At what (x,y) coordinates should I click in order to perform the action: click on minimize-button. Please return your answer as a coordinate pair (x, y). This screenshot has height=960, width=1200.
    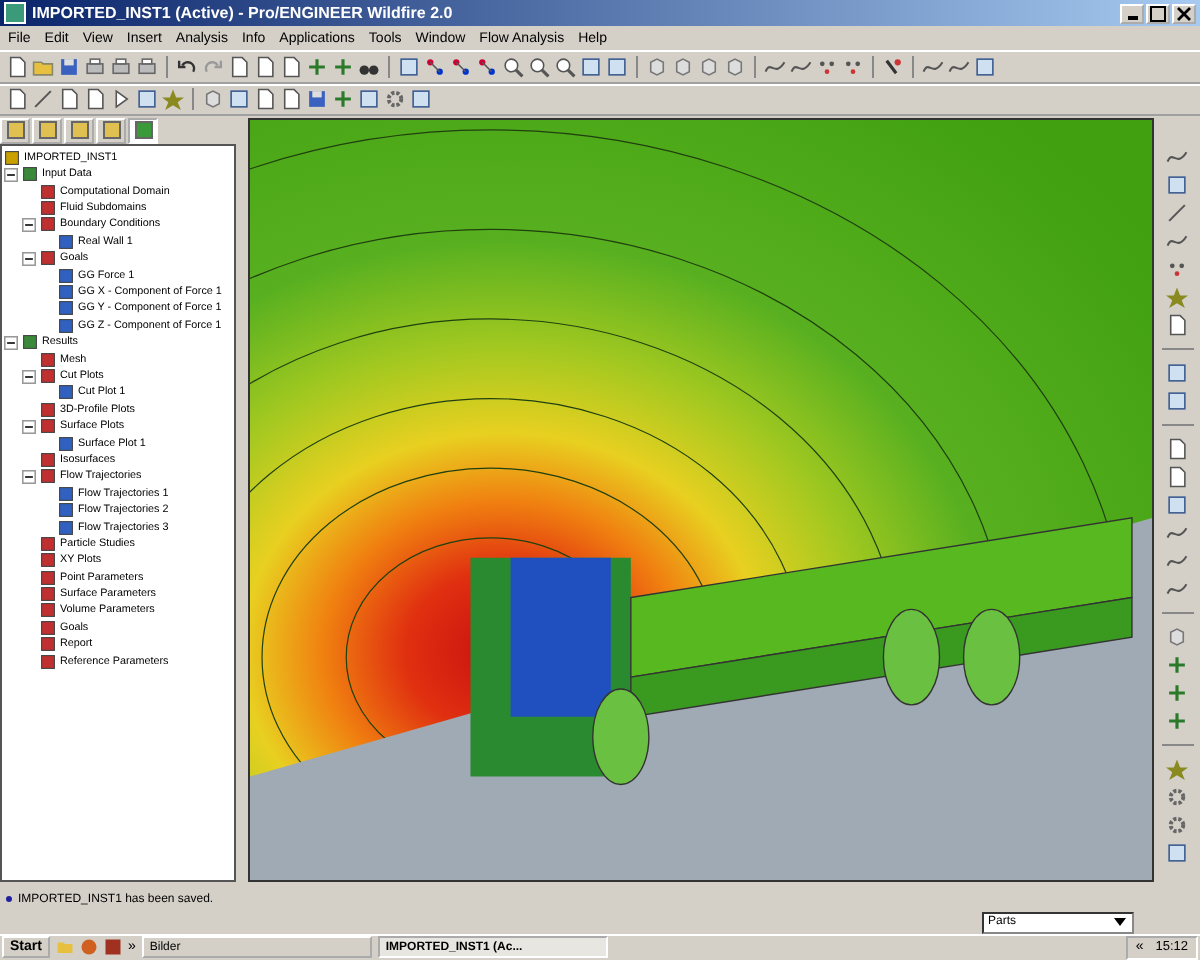
    Looking at the image, I should click on (1132, 13).